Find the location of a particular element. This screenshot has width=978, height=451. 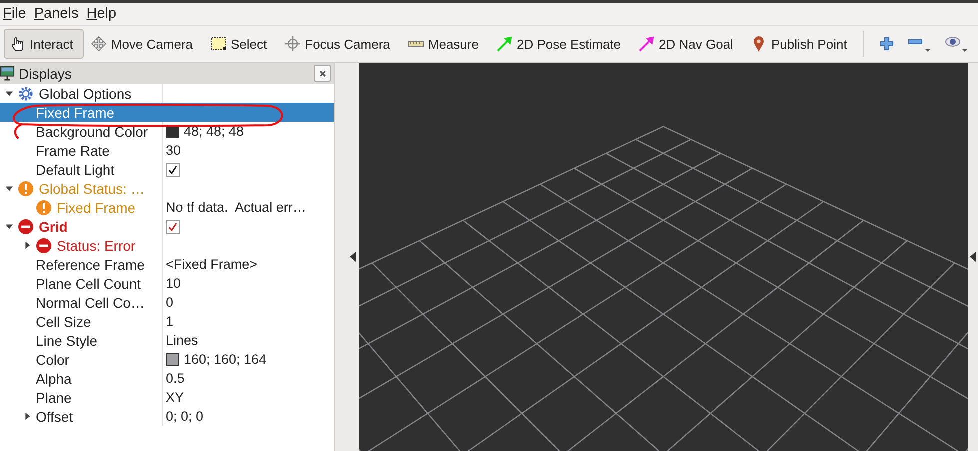

plus-icon is located at coordinates (887, 44).